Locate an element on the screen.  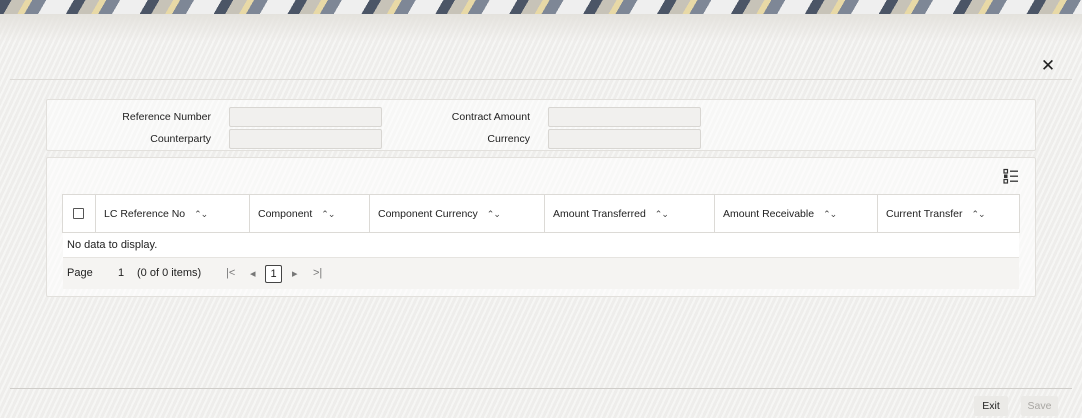
column-header-current-transfer: Current Transfer ⌃⌄ is located at coordinates (948, 213).